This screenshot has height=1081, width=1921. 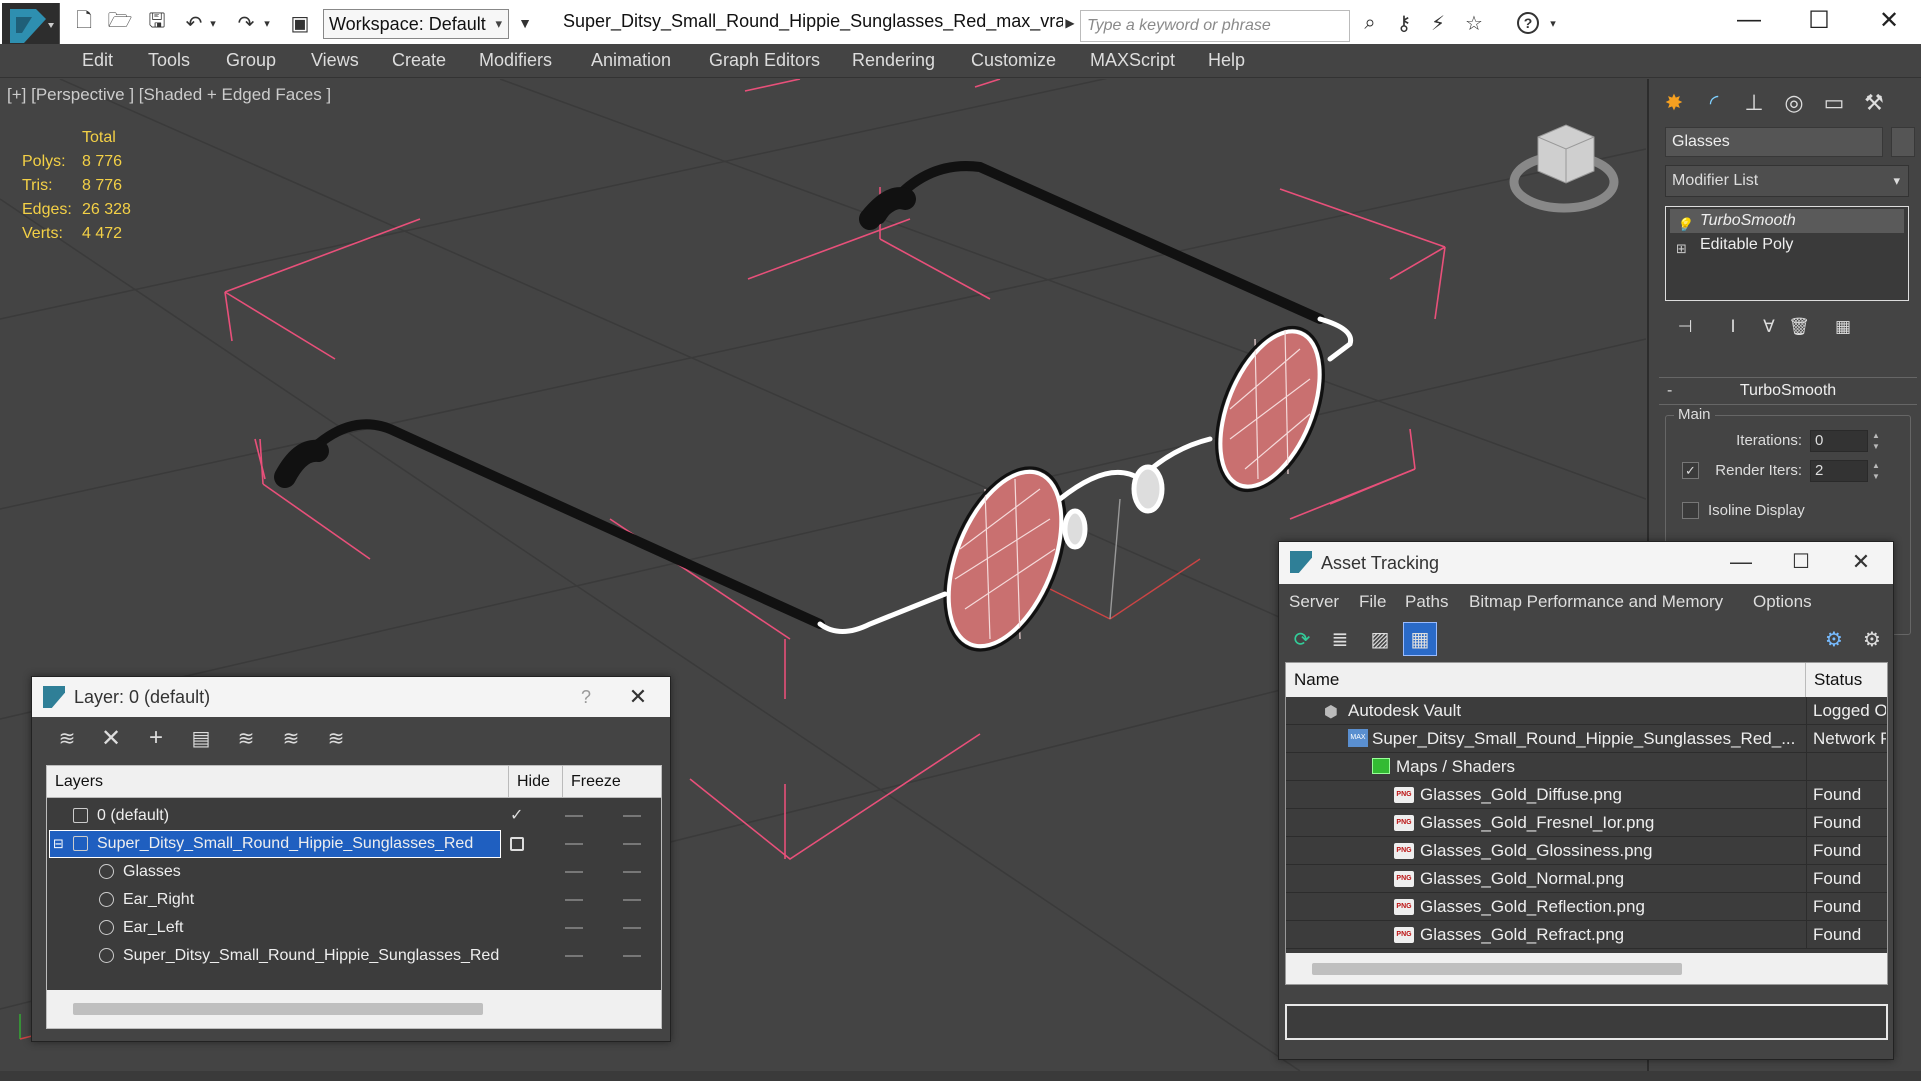 I want to click on object-name-field: Glasses, so click(x=1774, y=142).